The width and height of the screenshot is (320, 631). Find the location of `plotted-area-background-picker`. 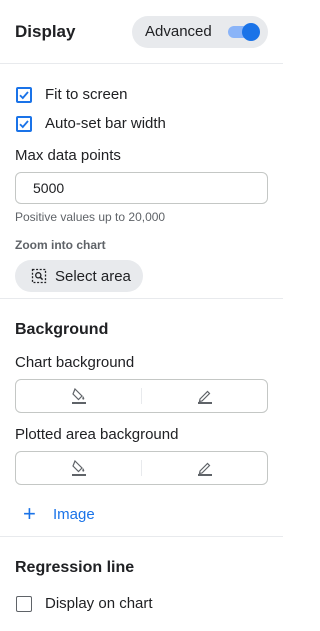

plotted-area-background-picker is located at coordinates (141, 468).